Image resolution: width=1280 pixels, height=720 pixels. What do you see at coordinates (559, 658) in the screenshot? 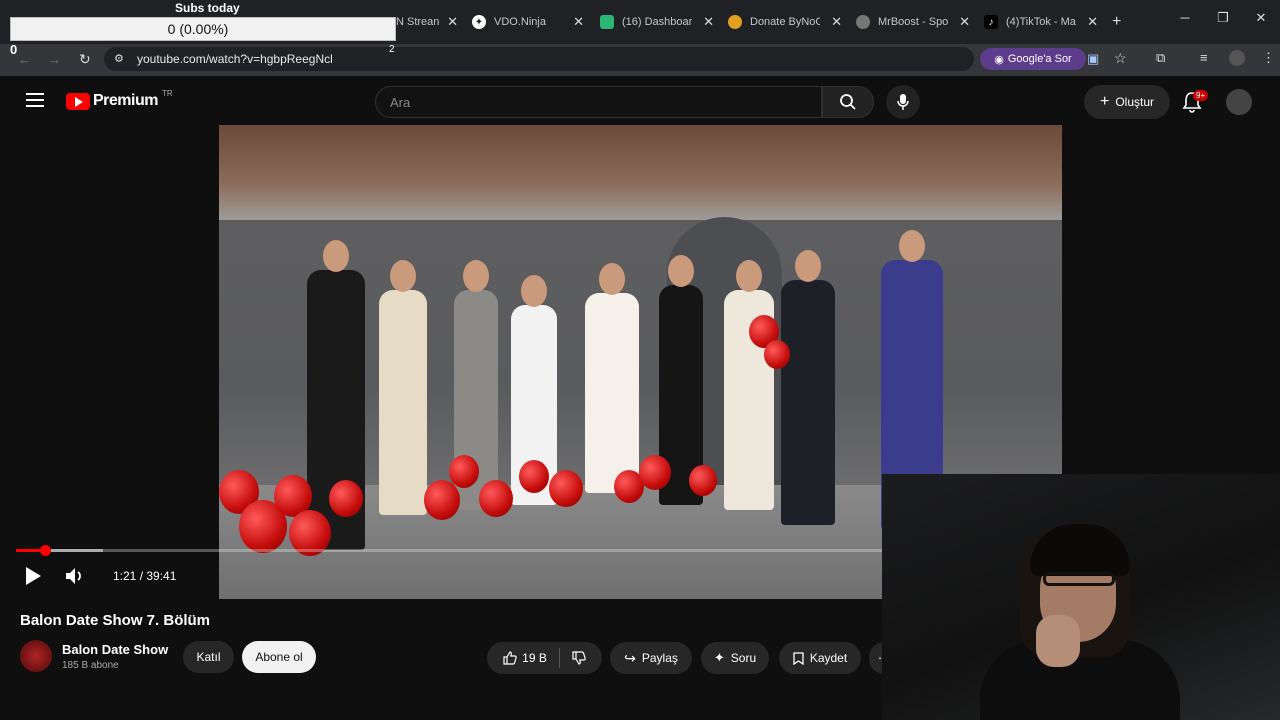
I see `like-divider` at bounding box center [559, 658].